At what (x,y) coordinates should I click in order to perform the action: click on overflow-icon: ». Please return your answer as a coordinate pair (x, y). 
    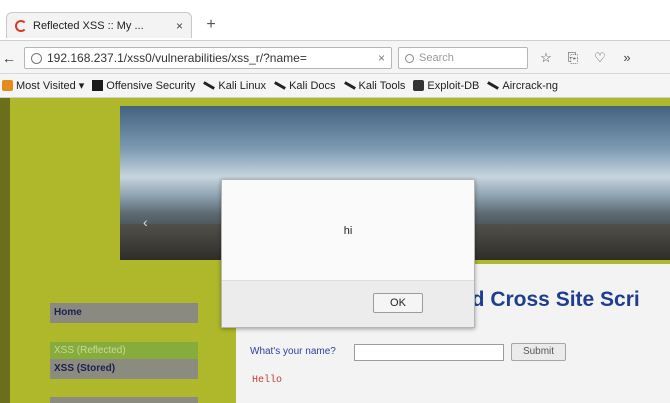
    Looking at the image, I should click on (627, 58).